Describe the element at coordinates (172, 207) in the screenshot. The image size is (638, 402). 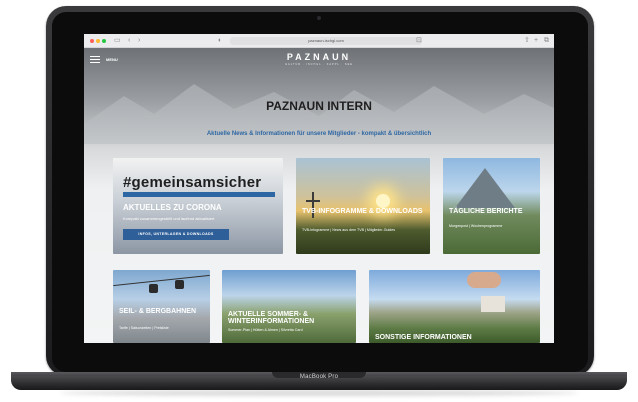
I see `card-title: AKTUELLES ZU CORONA` at that location.